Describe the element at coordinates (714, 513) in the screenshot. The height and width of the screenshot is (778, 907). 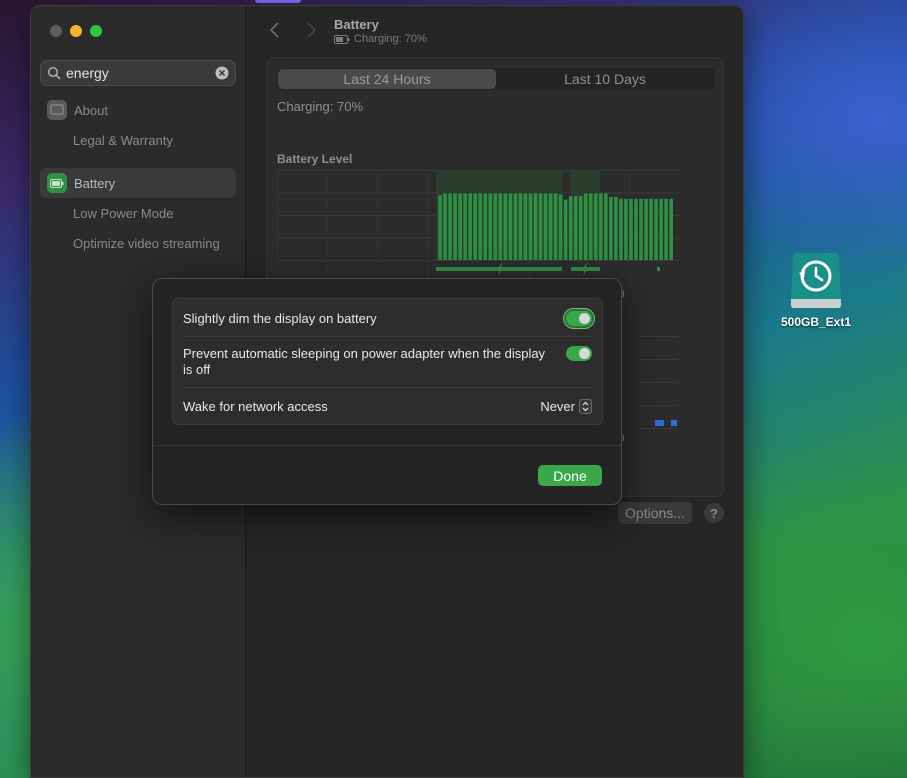
I see `help-button: ?` at that location.